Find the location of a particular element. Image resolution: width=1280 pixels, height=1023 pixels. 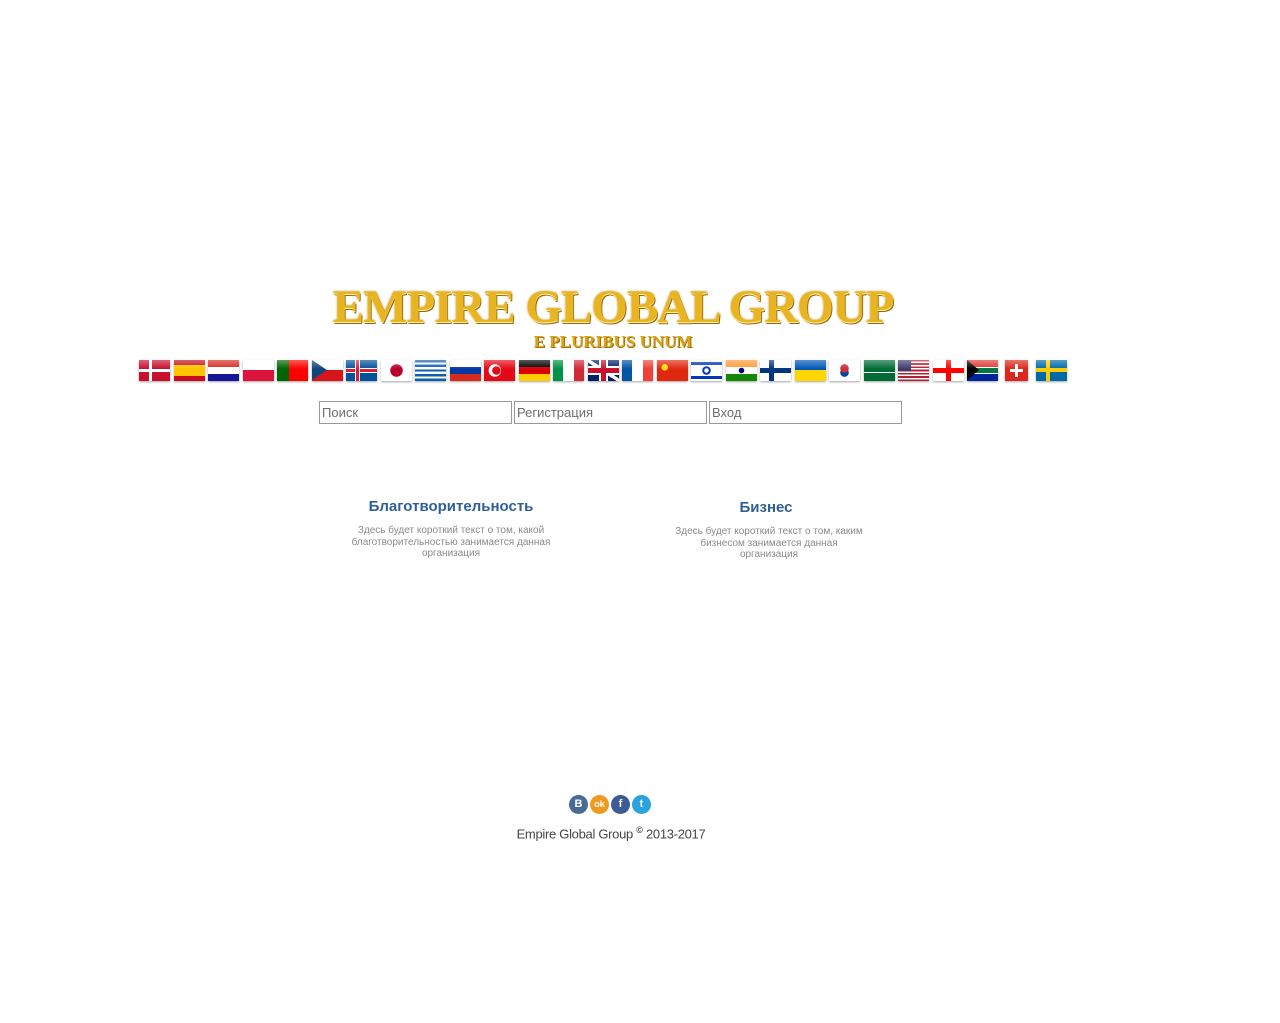

flag-finland-icon is located at coordinates (775, 370).